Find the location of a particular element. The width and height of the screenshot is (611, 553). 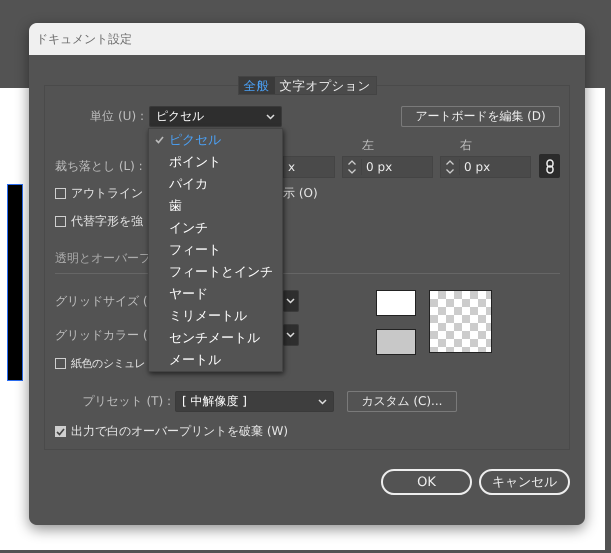

preset-dropdown: [ 中解像度 ] is located at coordinates (254, 401).